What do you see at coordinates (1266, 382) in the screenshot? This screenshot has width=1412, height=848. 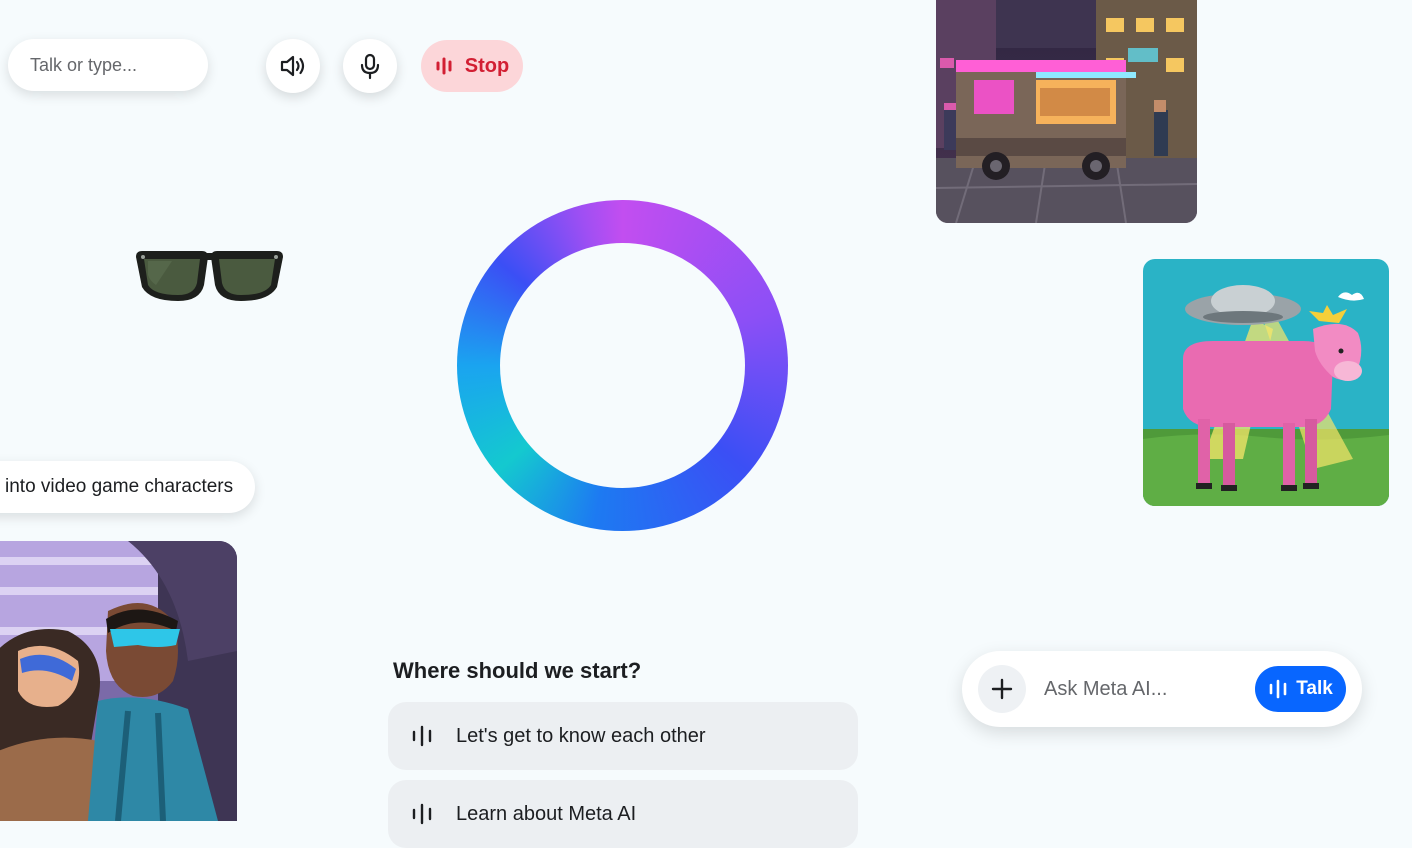 I see `cow-ufo-image` at bounding box center [1266, 382].